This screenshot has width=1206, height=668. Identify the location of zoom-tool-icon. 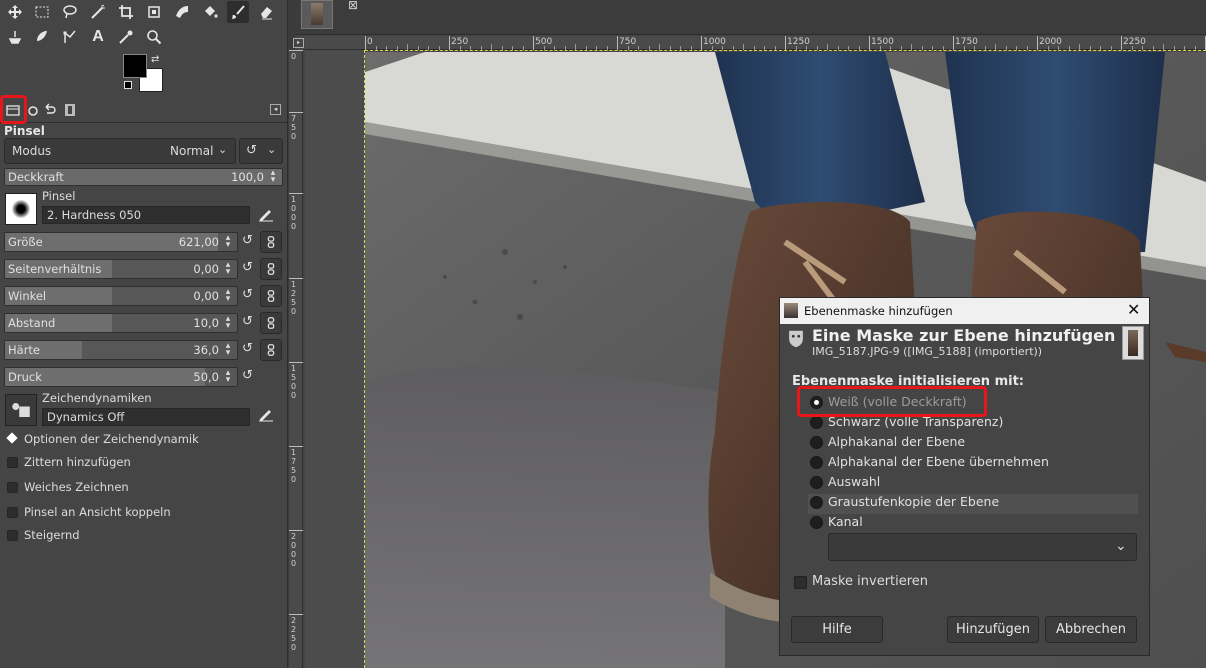
(154, 37).